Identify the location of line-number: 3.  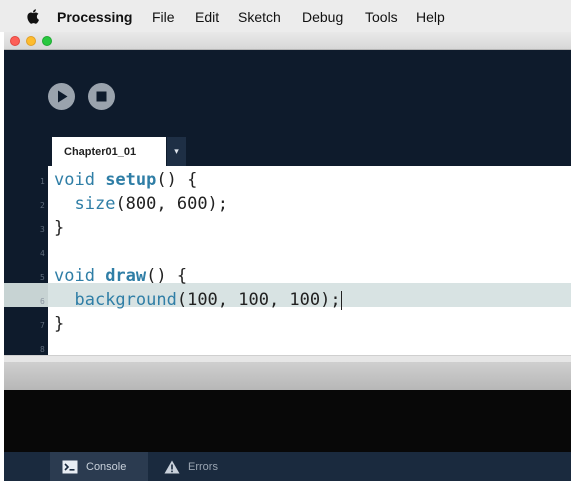
(42, 229).